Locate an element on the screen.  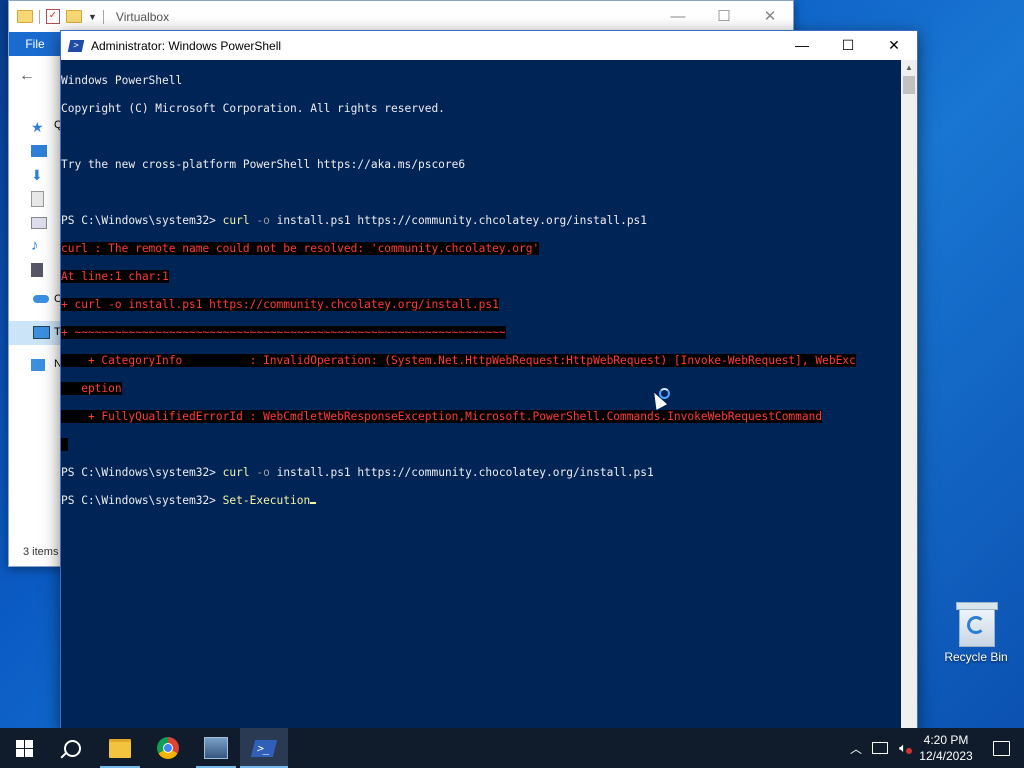
sidebar-item-this-pc: T is located at coordinates (35, 333).